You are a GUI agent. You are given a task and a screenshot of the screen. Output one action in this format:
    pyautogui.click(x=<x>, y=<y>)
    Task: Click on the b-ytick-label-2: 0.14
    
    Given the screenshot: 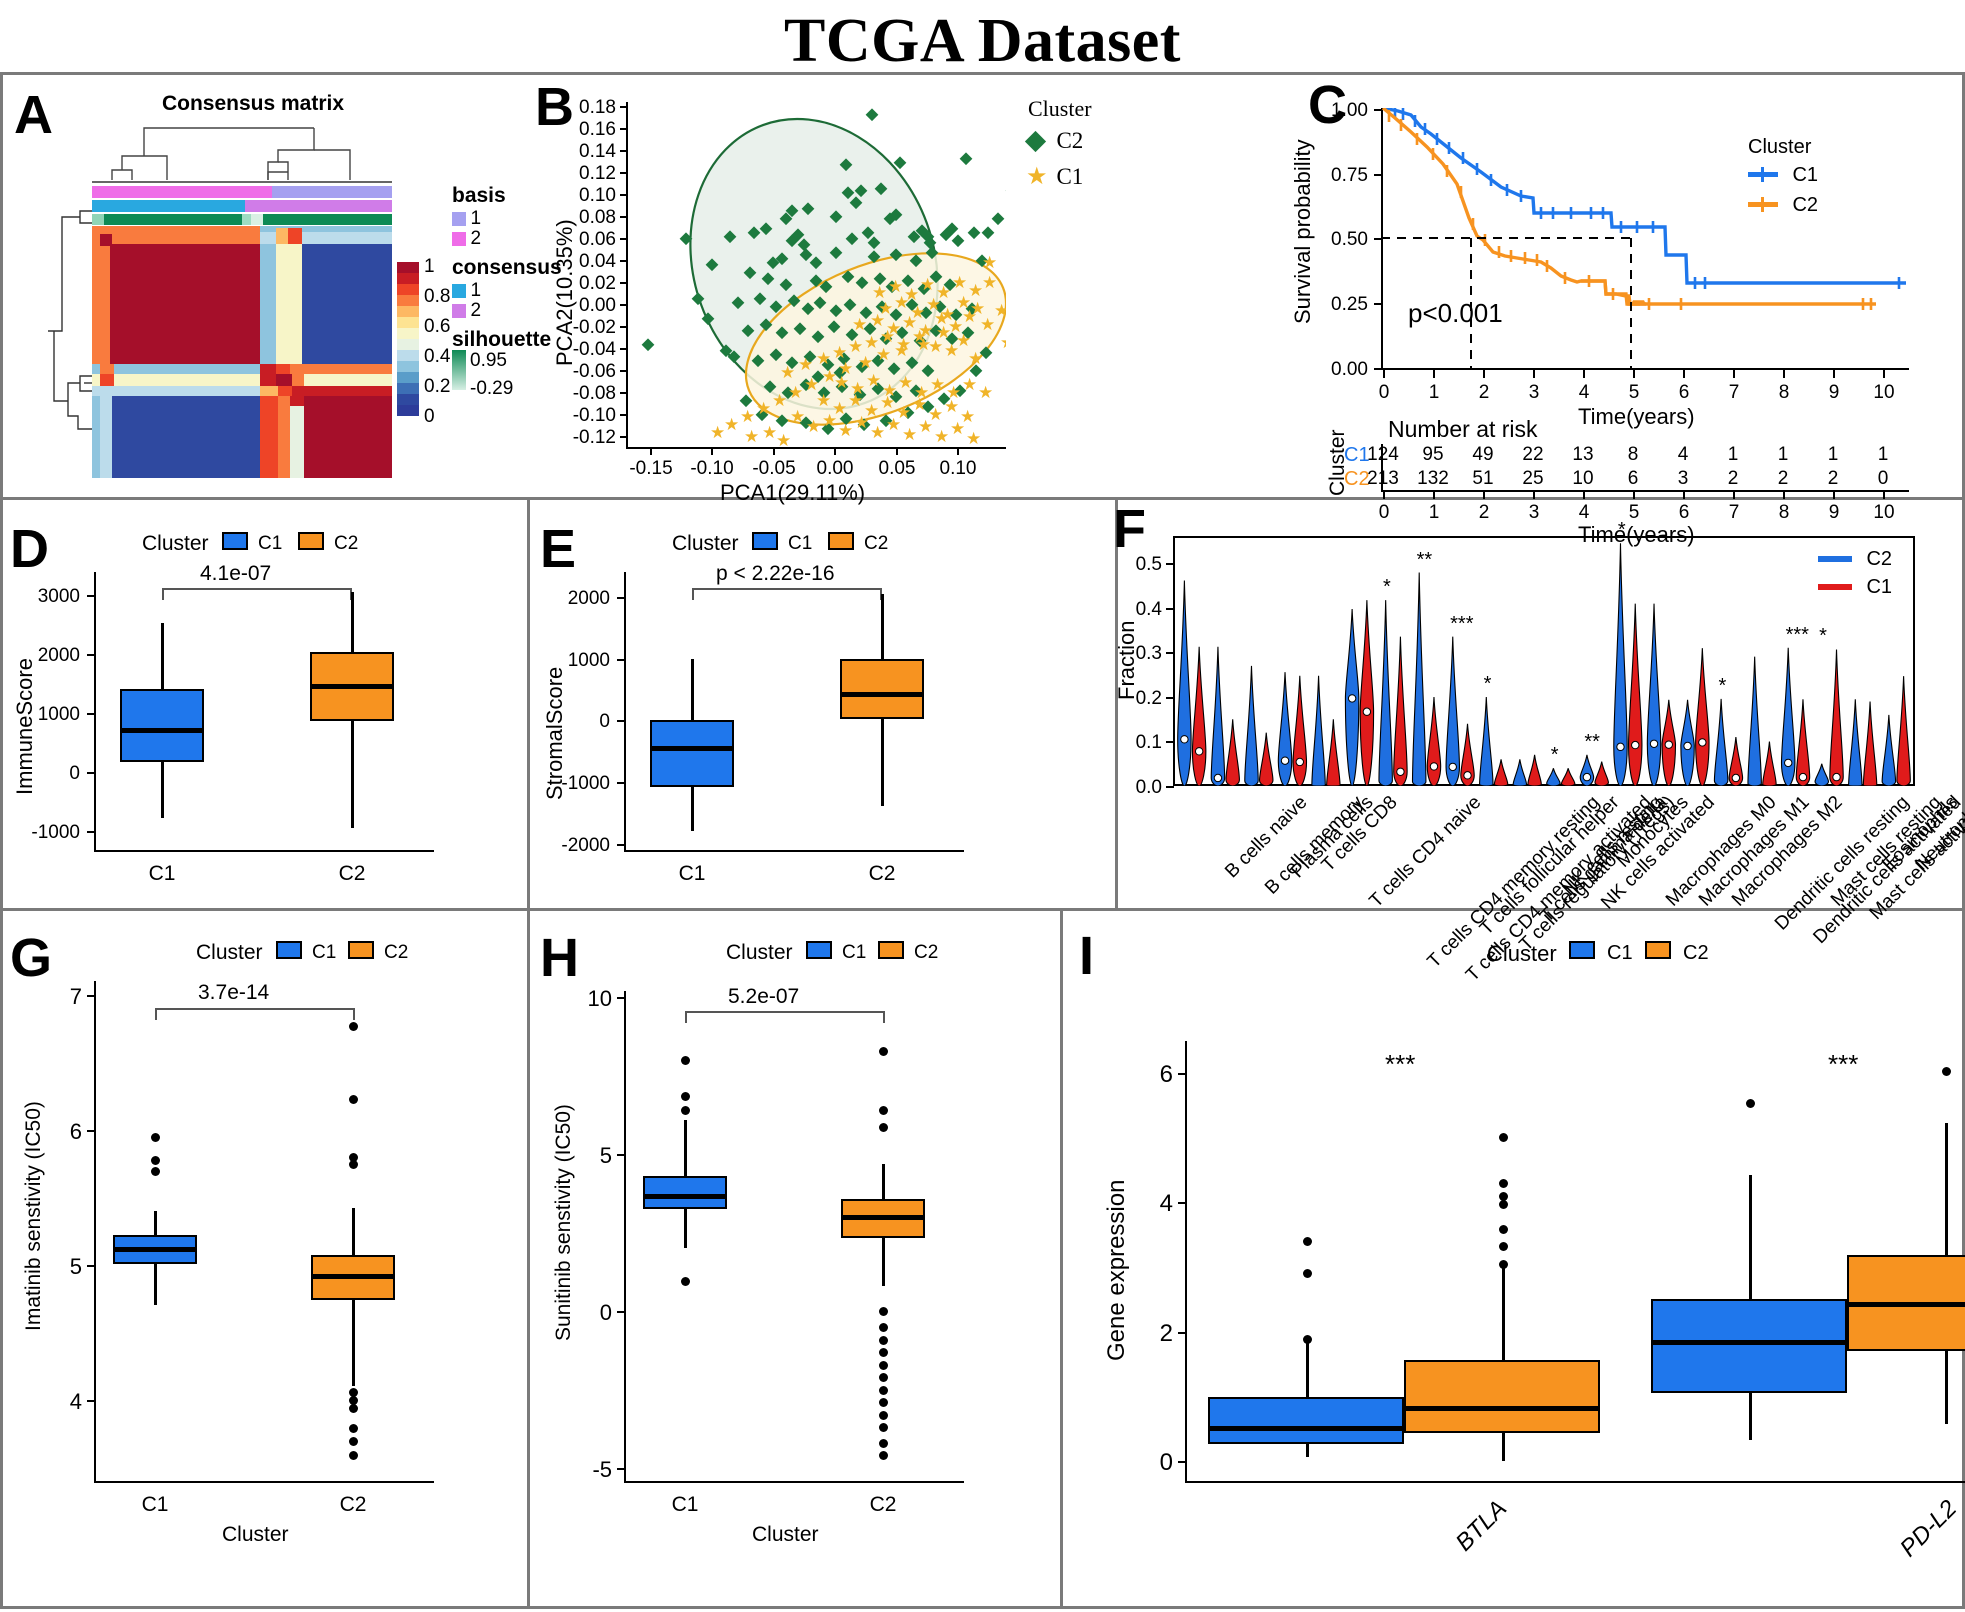 What is the action you would take?
    pyautogui.click(x=597, y=151)
    